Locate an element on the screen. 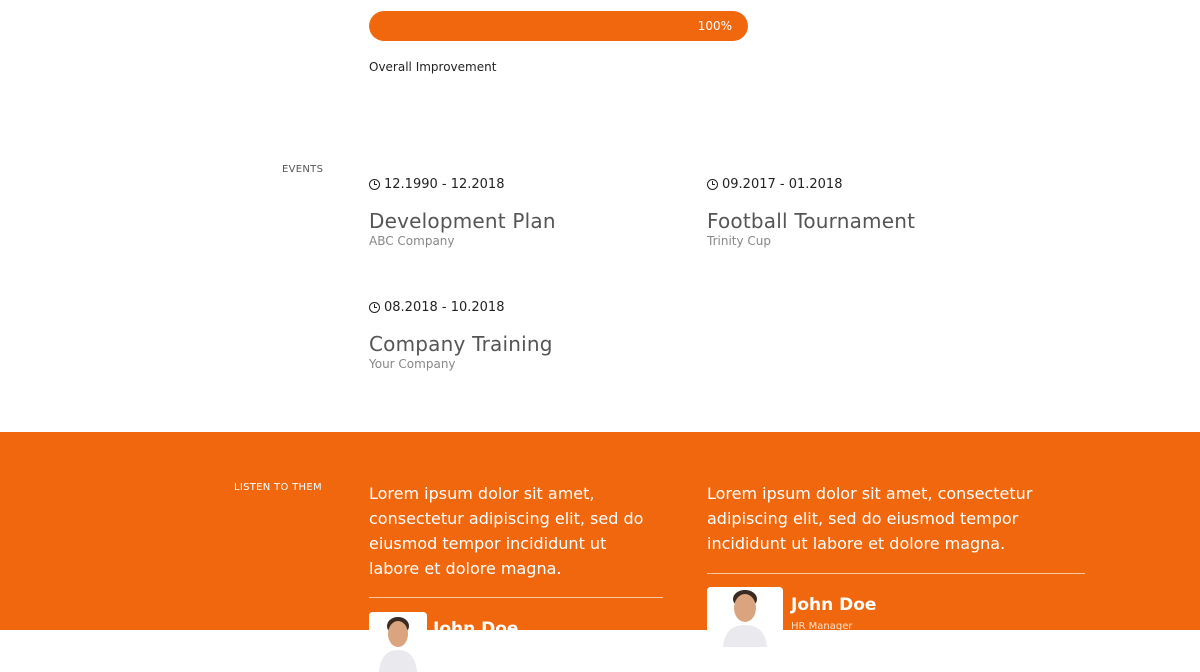 The height and width of the screenshot is (672, 1200). event-title: Company Training is located at coordinates (461, 344).